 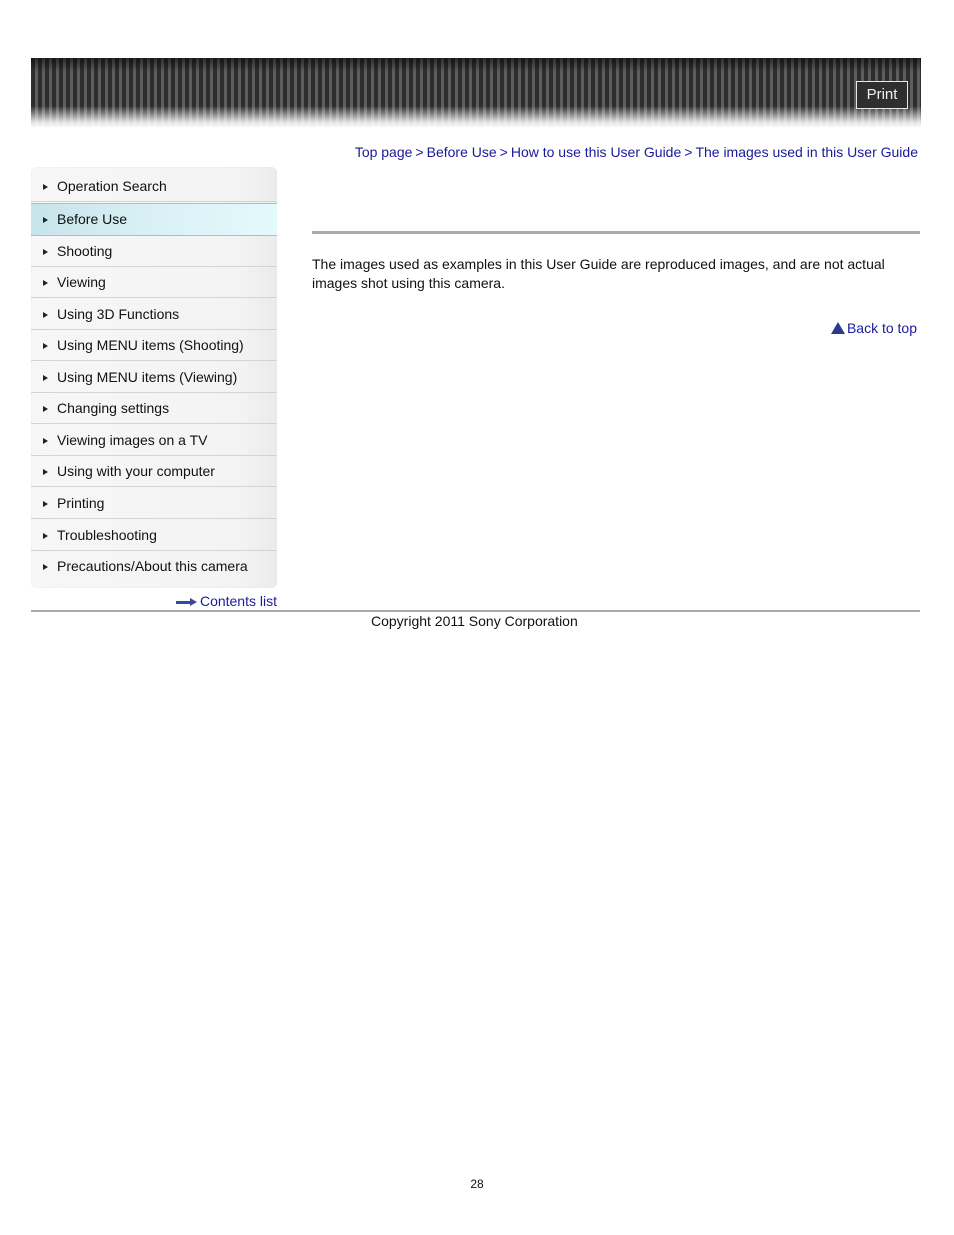 I want to click on print-button: Print, so click(x=882, y=95).